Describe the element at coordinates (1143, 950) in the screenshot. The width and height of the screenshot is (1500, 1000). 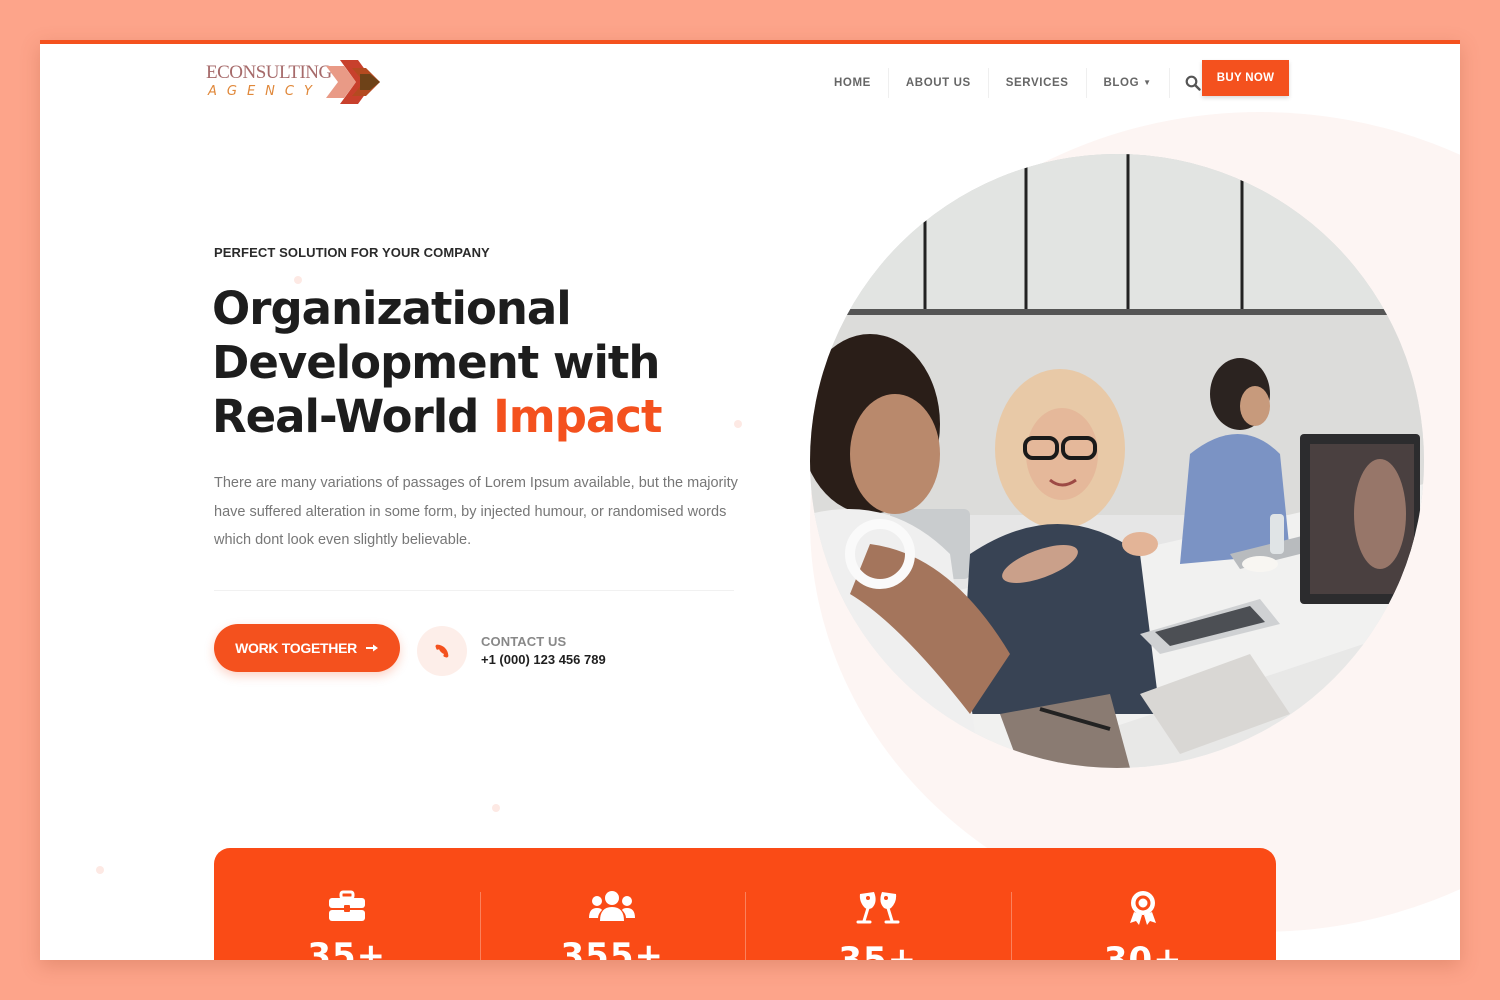
I see `stat-value: 30+` at that location.